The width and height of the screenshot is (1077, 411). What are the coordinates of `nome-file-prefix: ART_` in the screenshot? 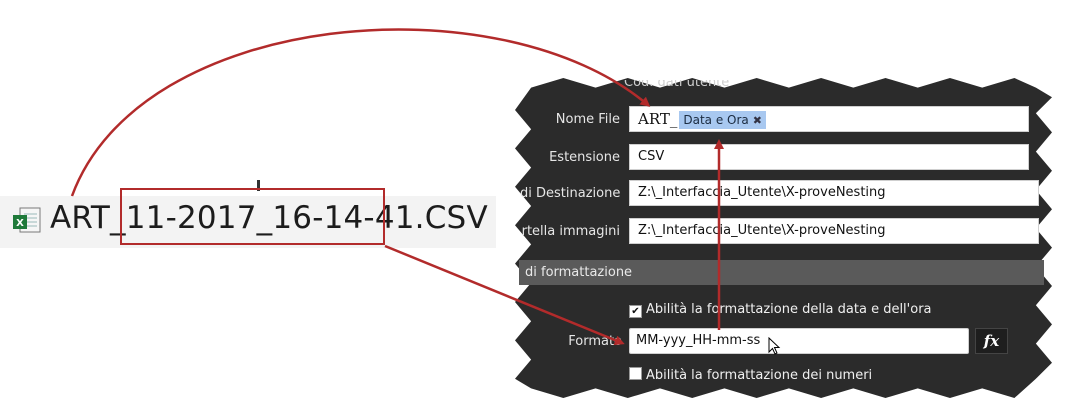 It's located at (658, 119).